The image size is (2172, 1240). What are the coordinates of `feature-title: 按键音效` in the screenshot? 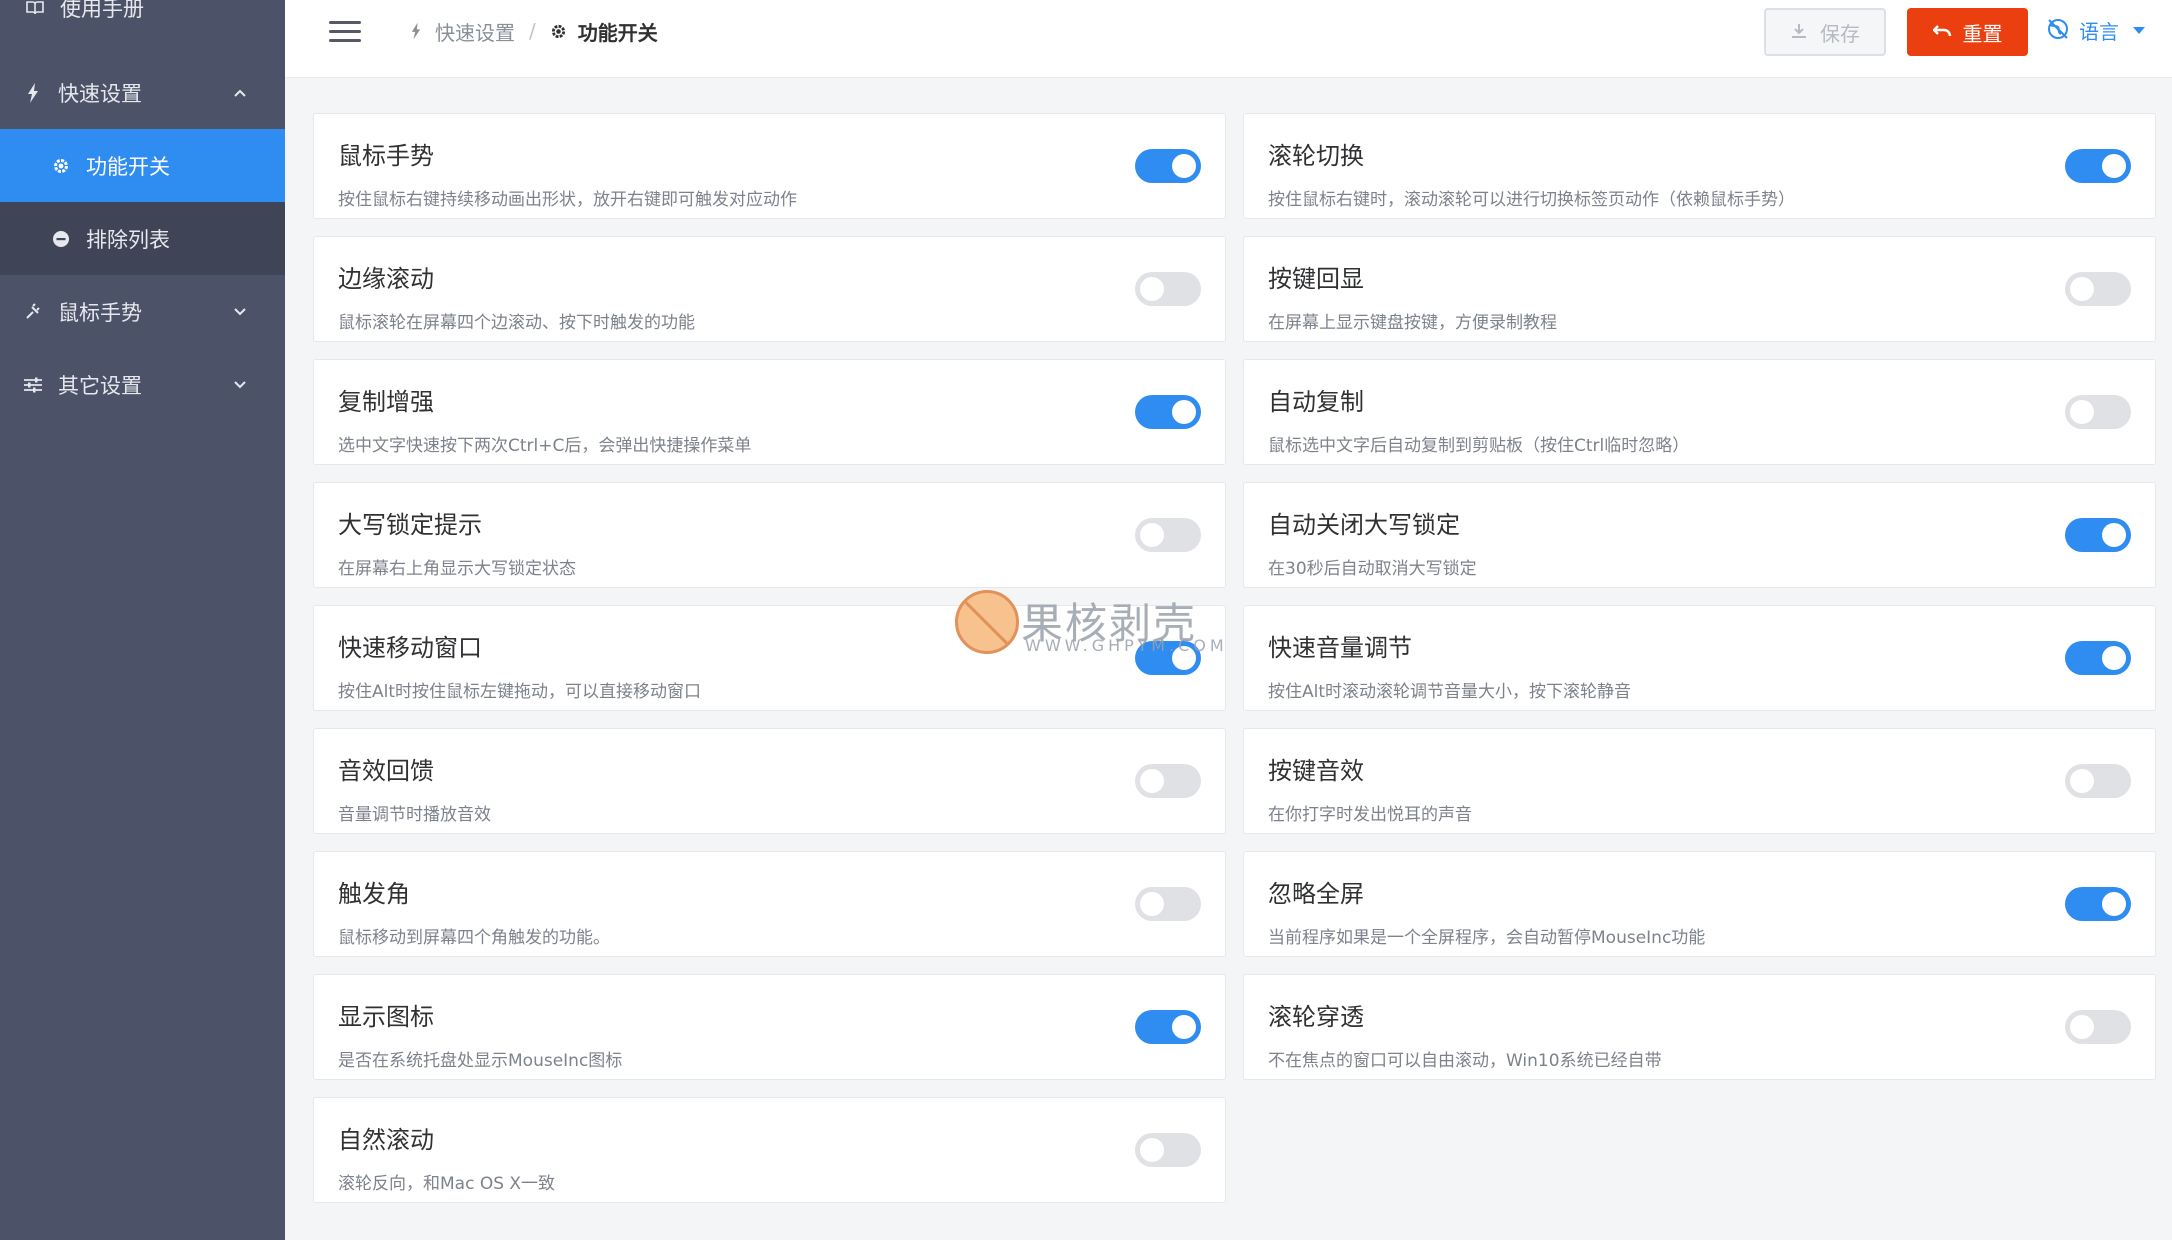 It's located at (1316, 771).